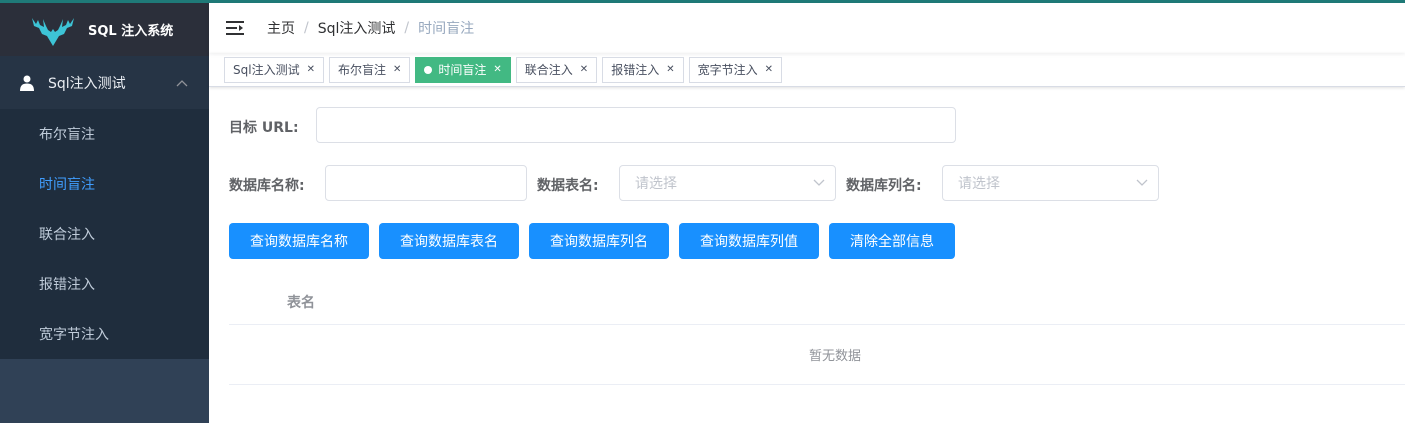 Image resolution: width=1405 pixels, height=423 pixels. I want to click on menu-fold-icon, so click(235, 28).